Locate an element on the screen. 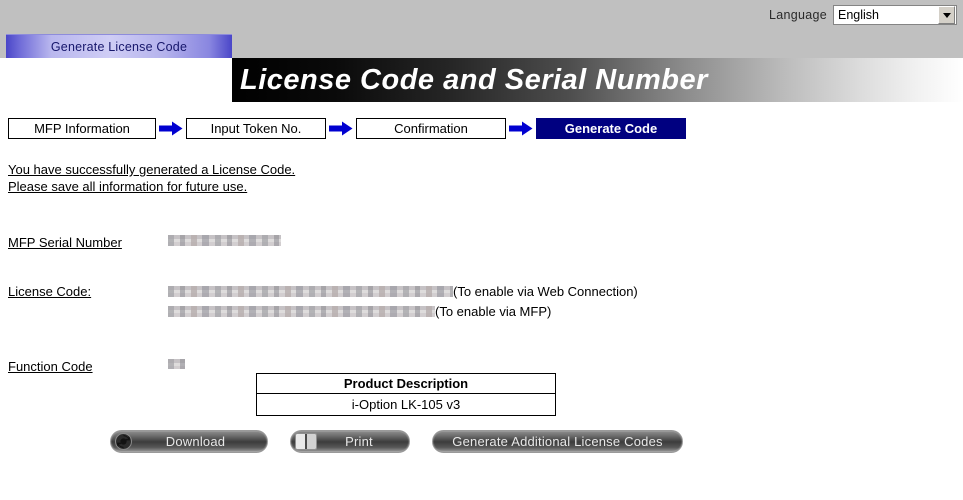 Image resolution: width=963 pixels, height=500 pixels. product-description-table: Product Description i-Option LK-105 v3 is located at coordinates (406, 394).